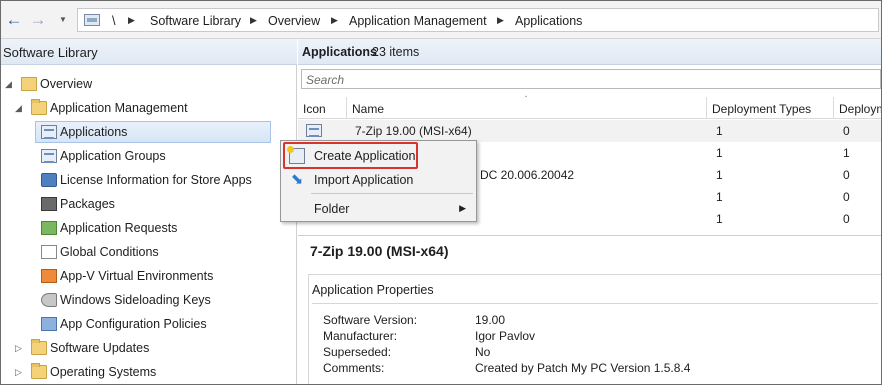 The height and width of the screenshot is (385, 882). What do you see at coordinates (357, 352) in the screenshot?
I see `prop-label-superseded: Superseded:` at bounding box center [357, 352].